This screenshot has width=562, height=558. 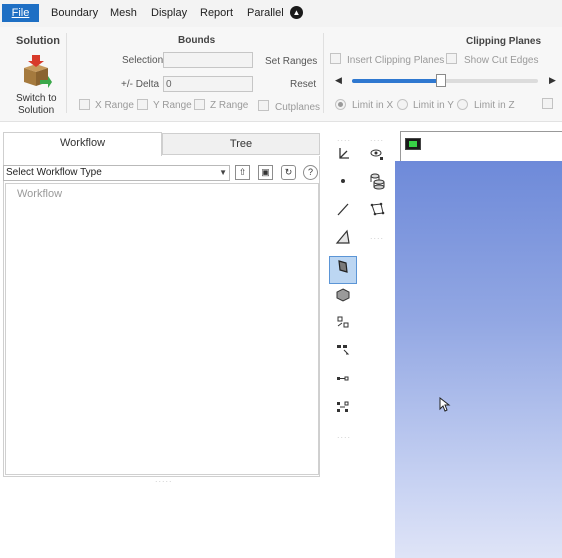 I want to click on mesh-pick-icon, so click(x=343, y=326).